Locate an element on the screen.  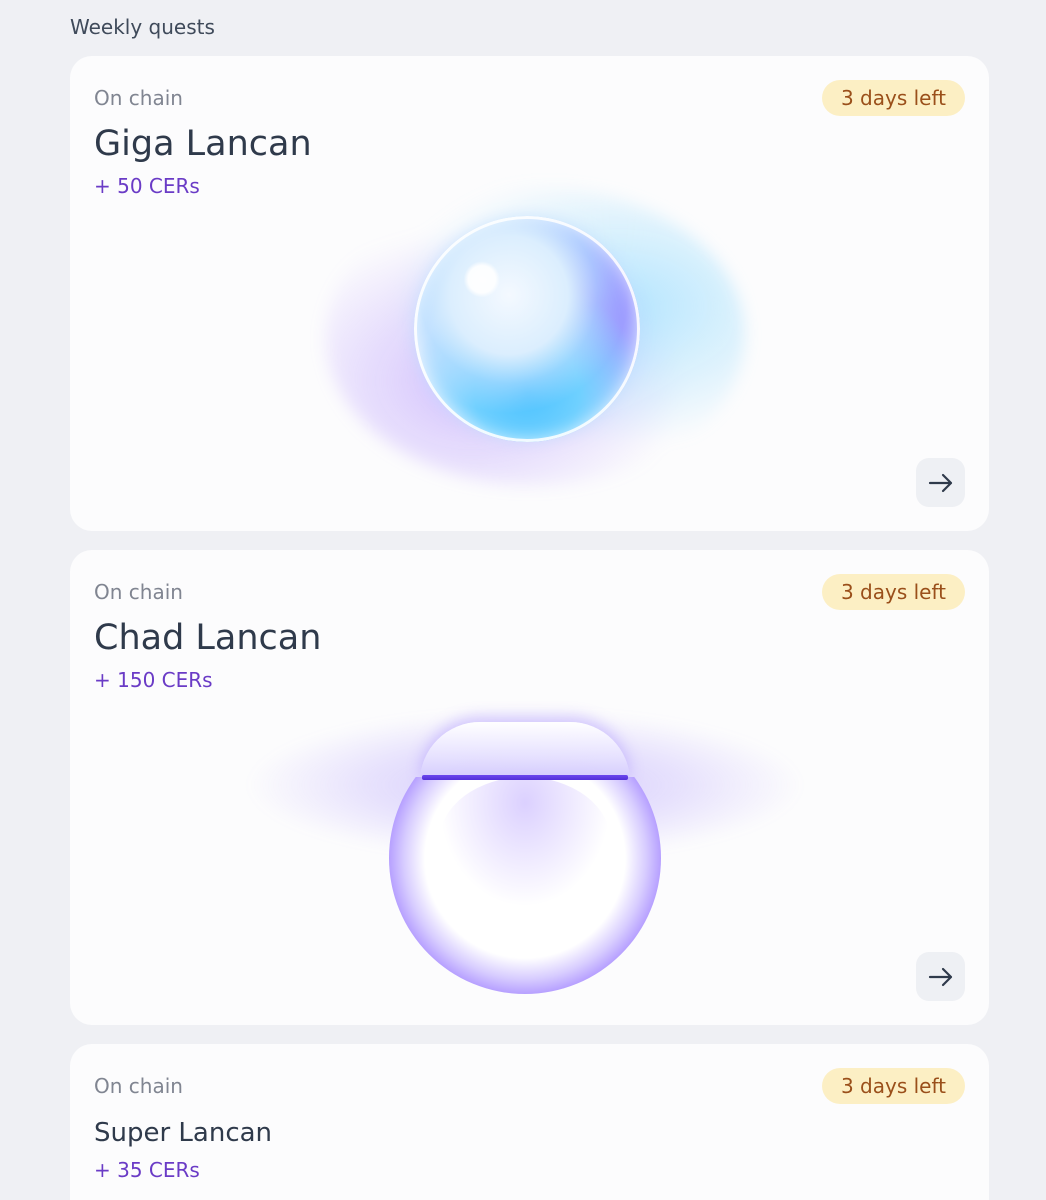
quest-title: Super Lancan is located at coordinates (183, 1133).